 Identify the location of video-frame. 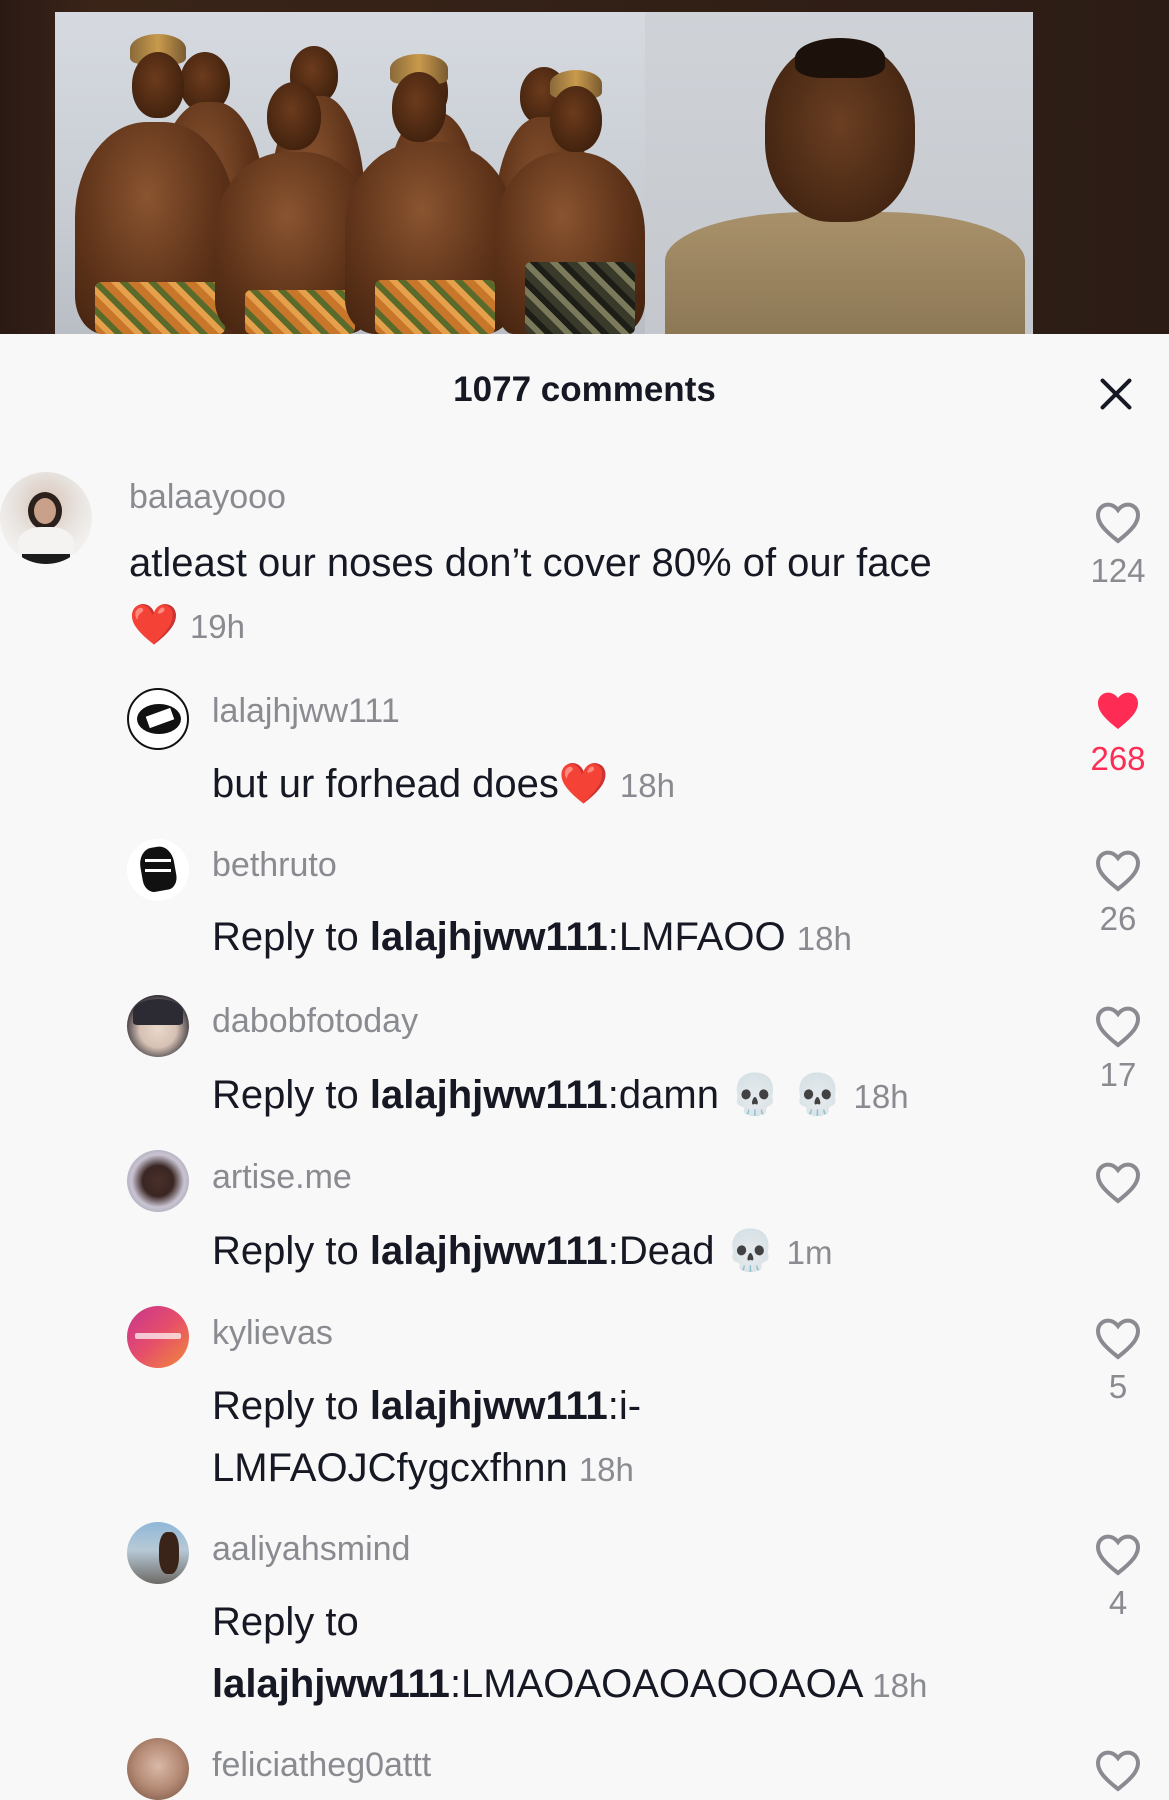
(544, 173).